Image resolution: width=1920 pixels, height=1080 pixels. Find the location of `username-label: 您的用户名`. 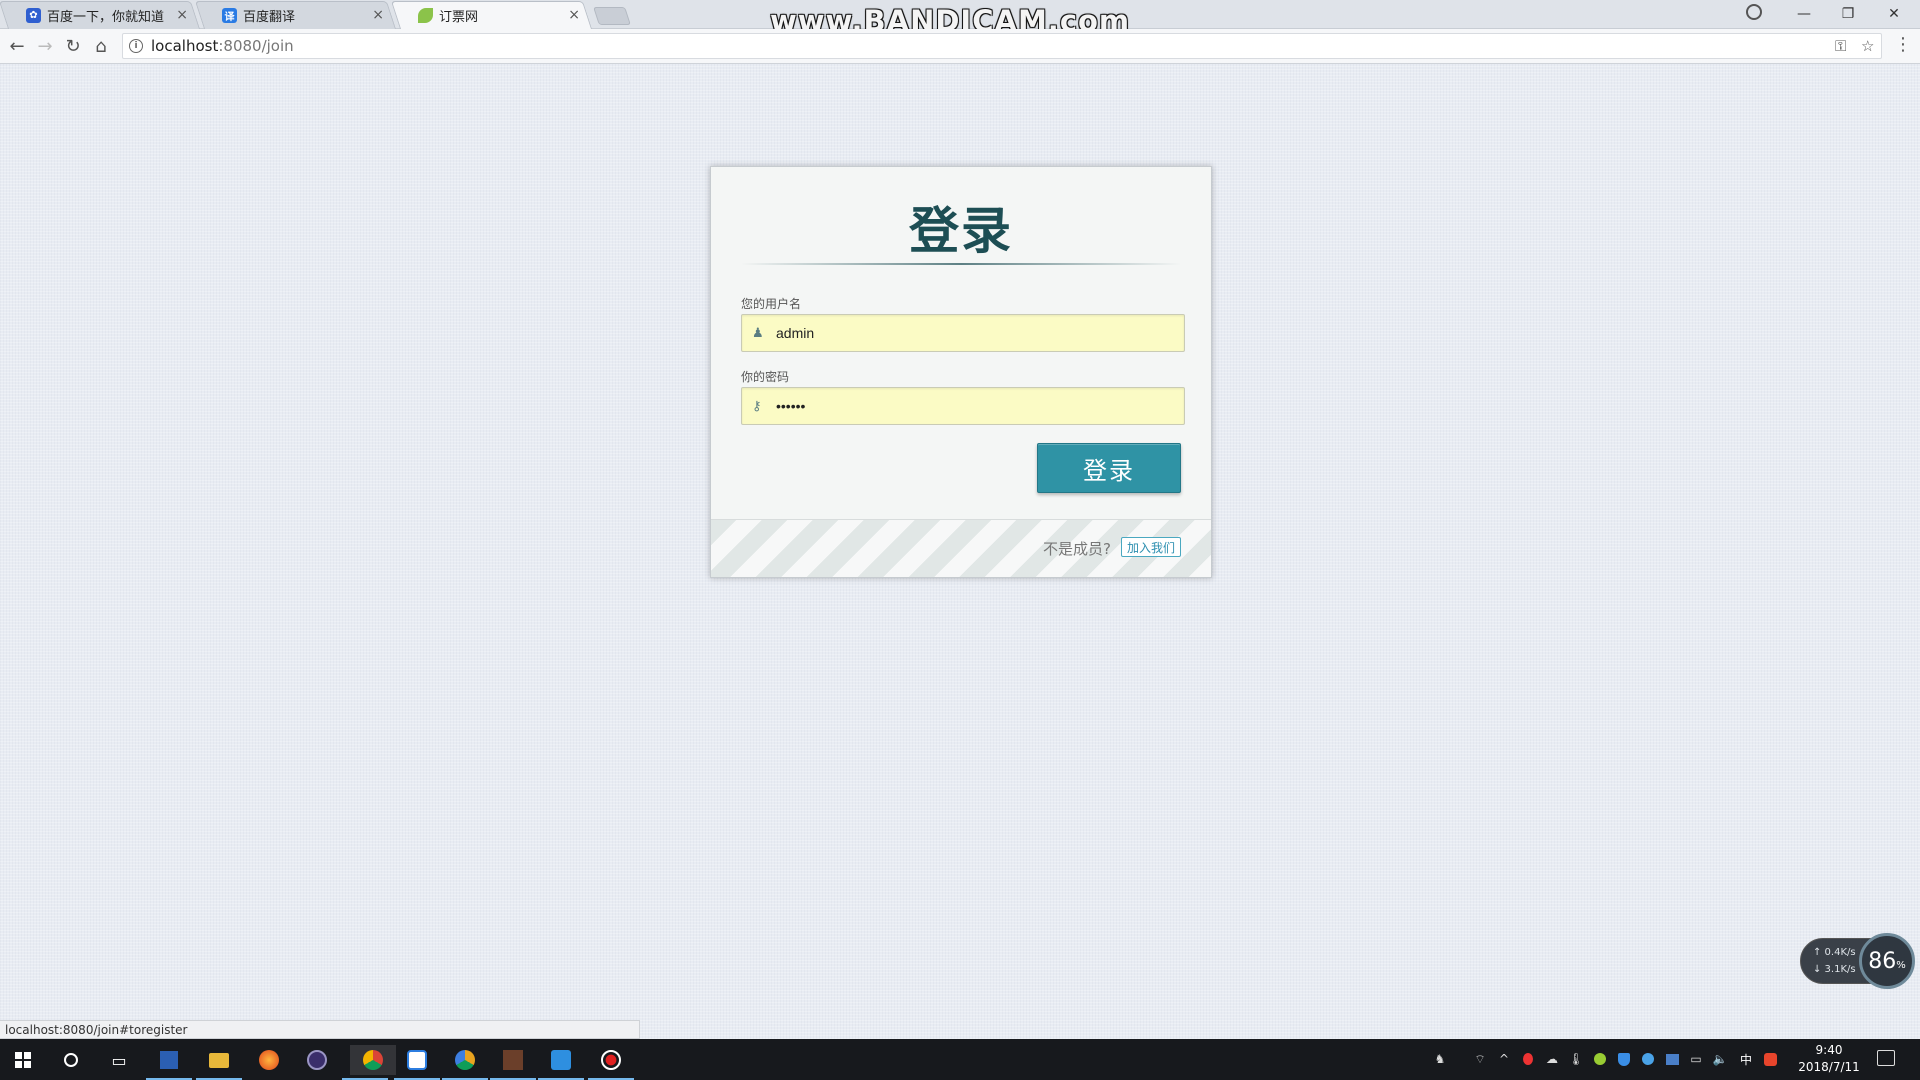

username-label: 您的用户名 is located at coordinates (771, 304).